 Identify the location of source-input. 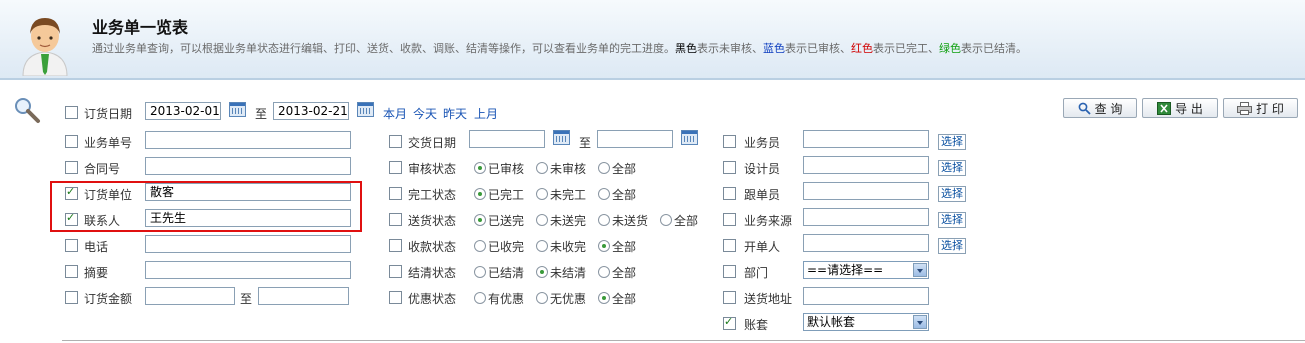
(866, 217).